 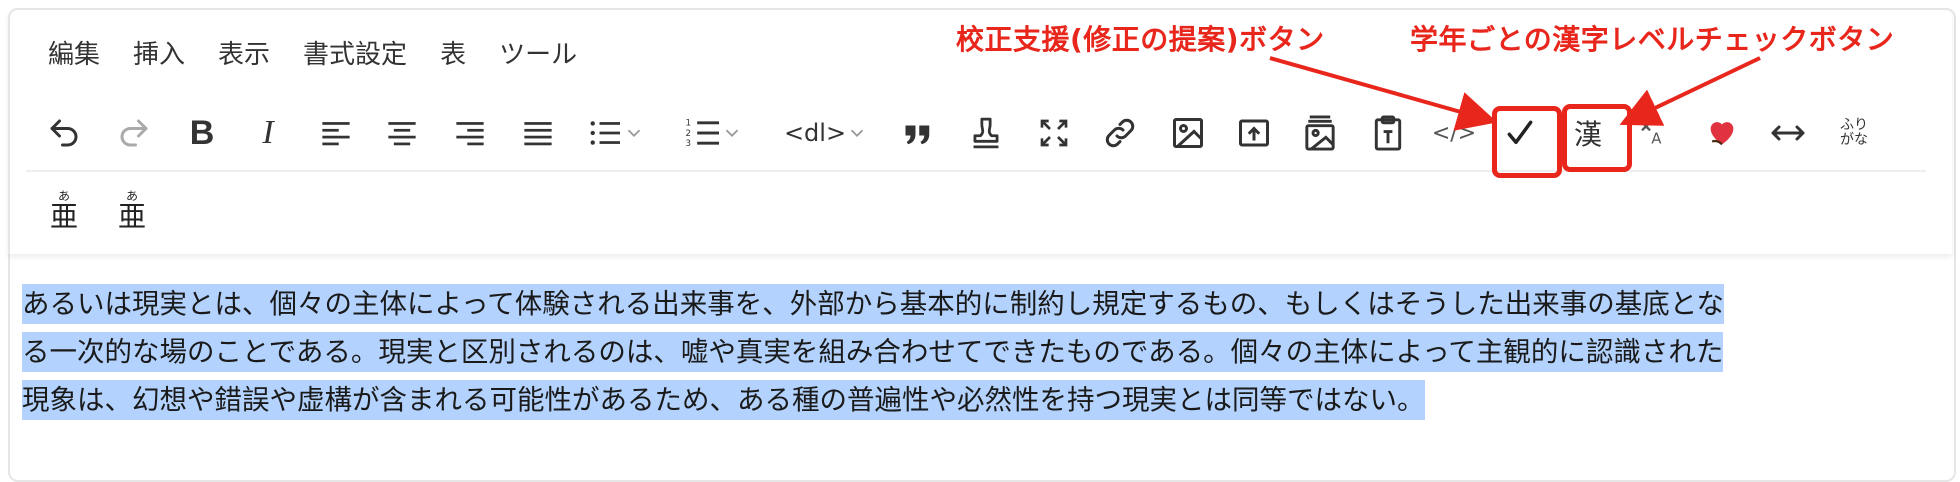 I want to click on link-button, so click(x=1120, y=133).